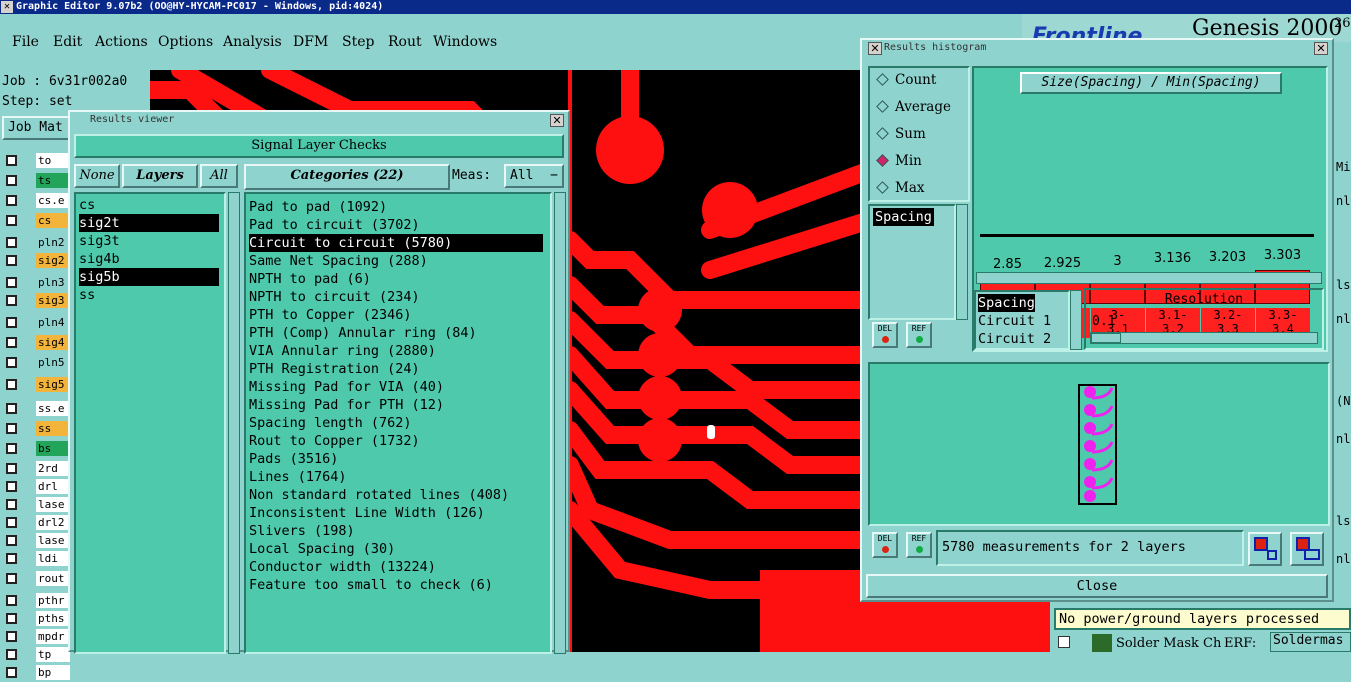 The height and width of the screenshot is (682, 1351). I want to click on menu-actions: Actions, so click(121, 42).